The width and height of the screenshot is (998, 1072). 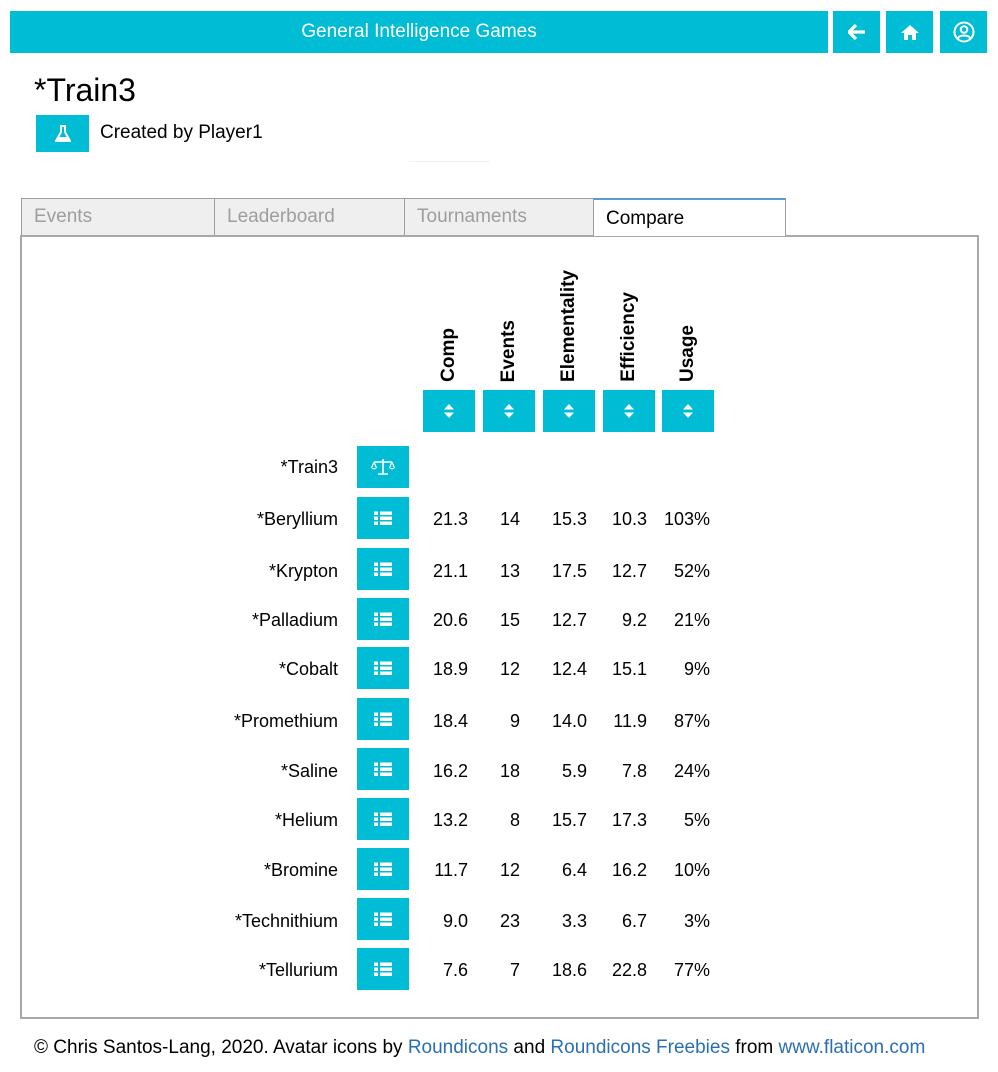 What do you see at coordinates (529, 1047) in the screenshot?
I see `footer-and: and` at bounding box center [529, 1047].